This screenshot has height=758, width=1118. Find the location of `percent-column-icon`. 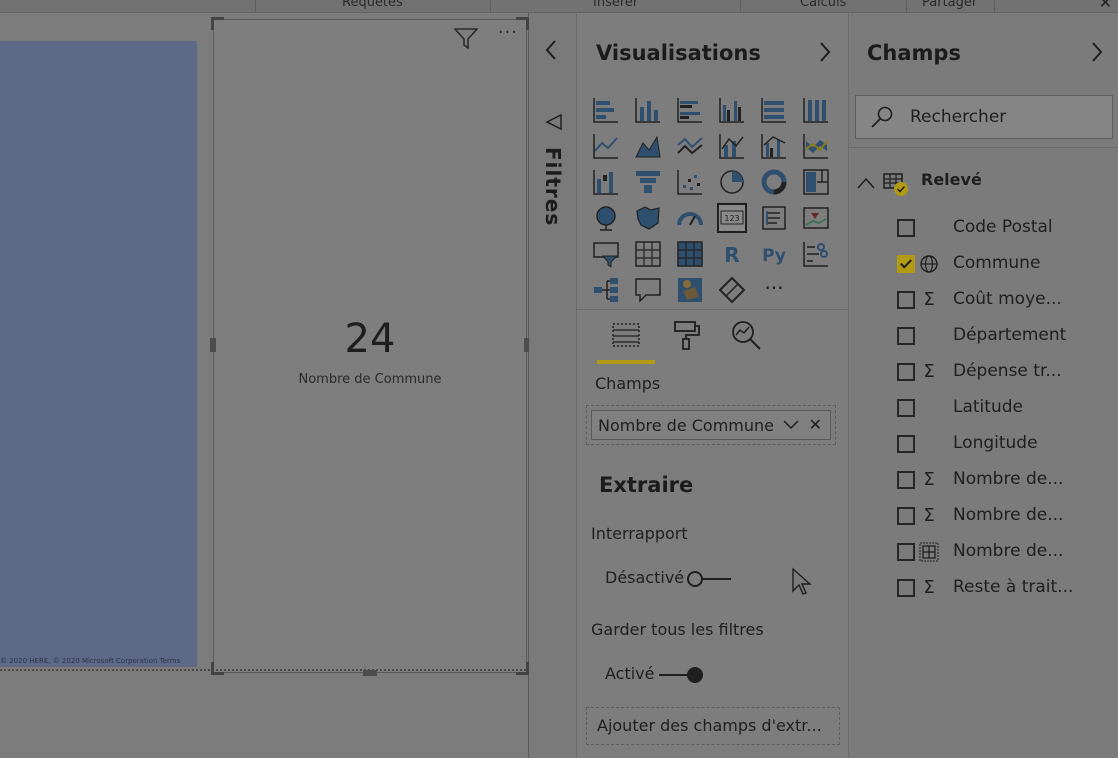

percent-column-icon is located at coordinates (816, 110).